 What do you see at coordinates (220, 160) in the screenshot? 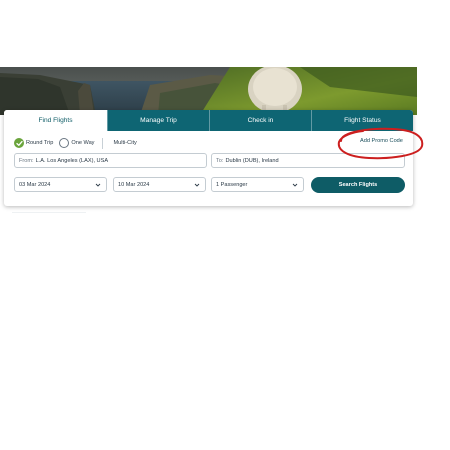
I see `destination-label: To:` at bounding box center [220, 160].